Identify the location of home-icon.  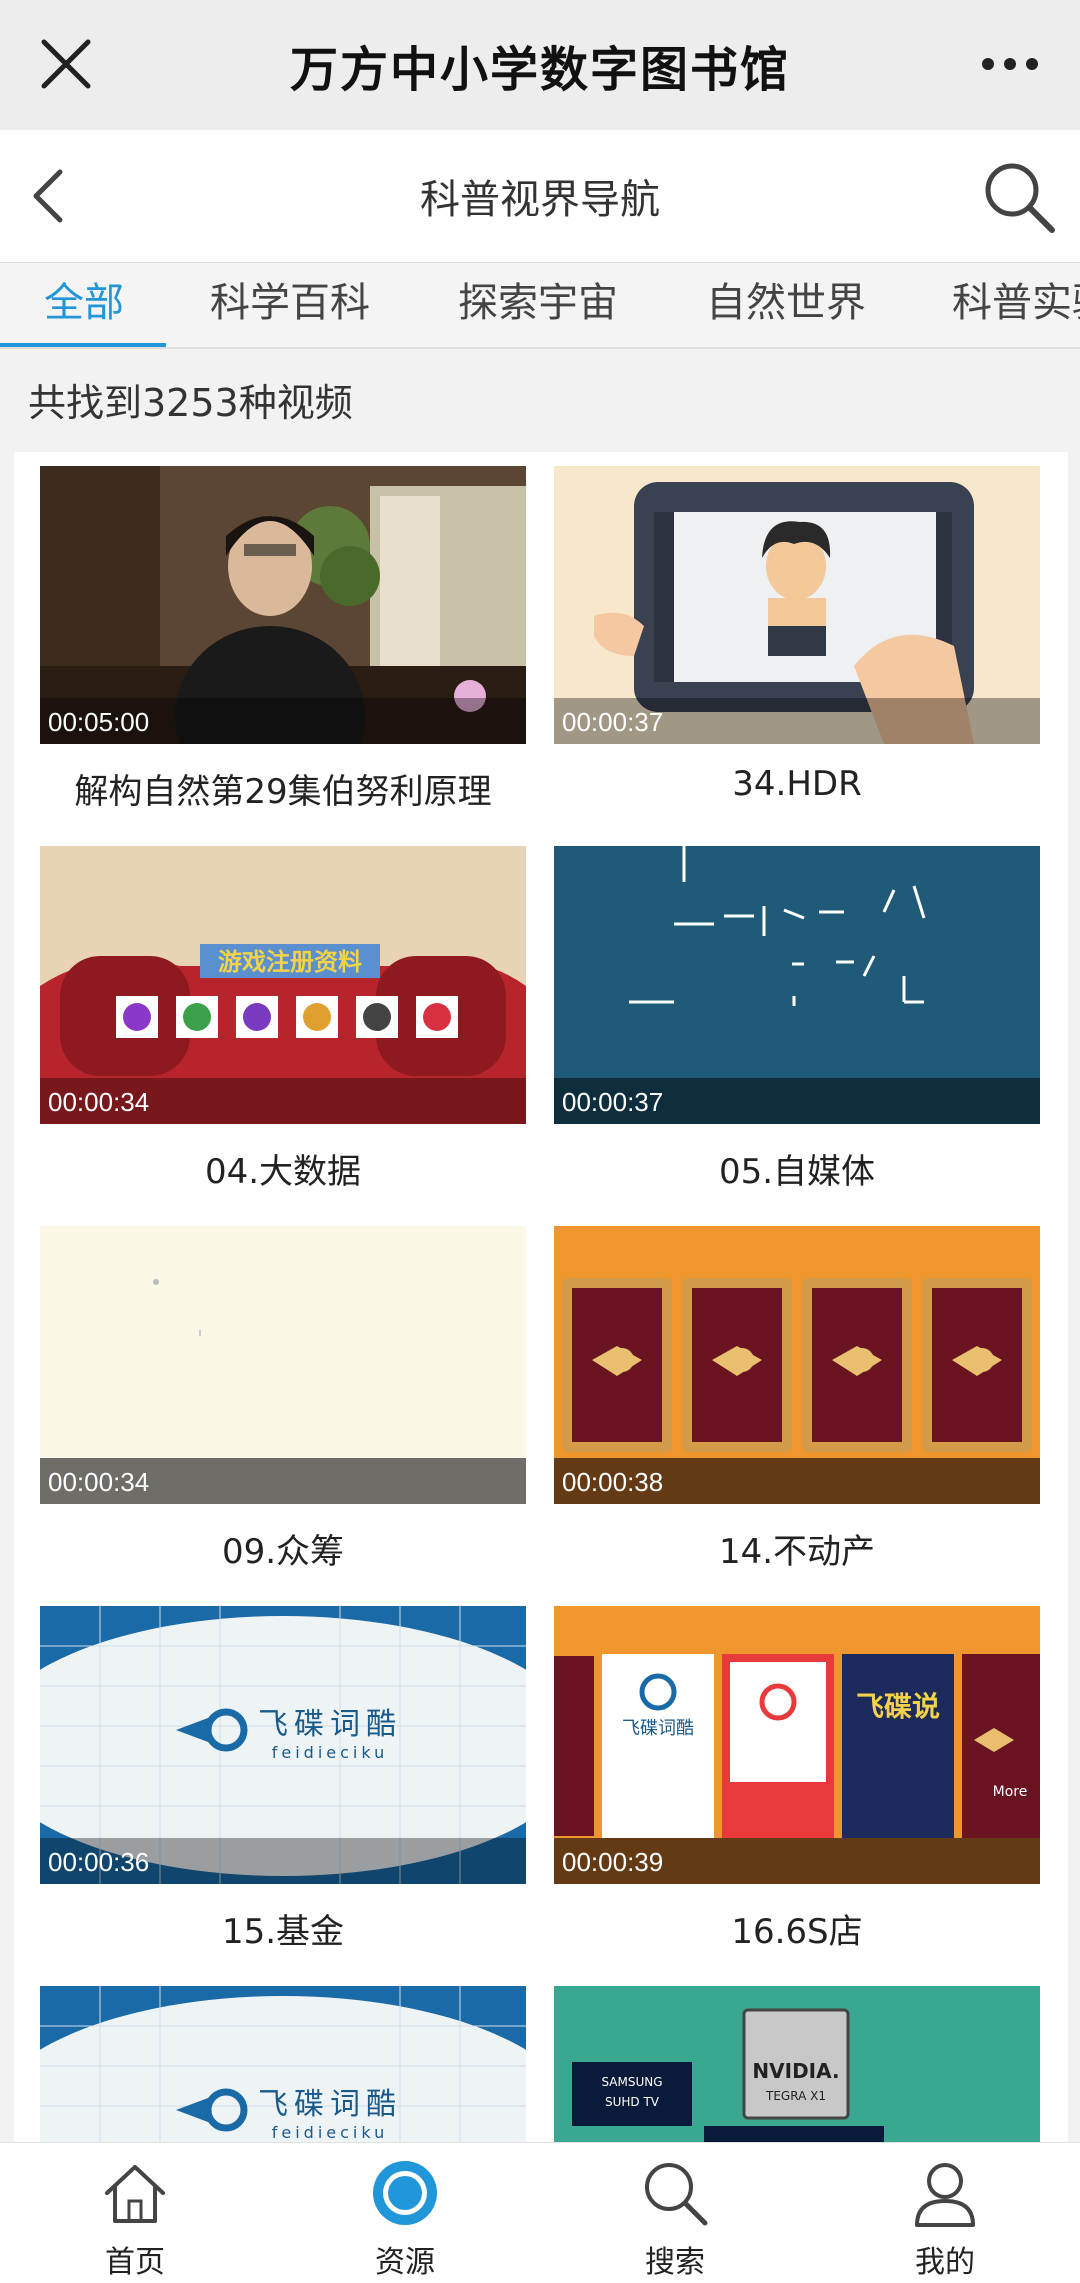
(135, 2194).